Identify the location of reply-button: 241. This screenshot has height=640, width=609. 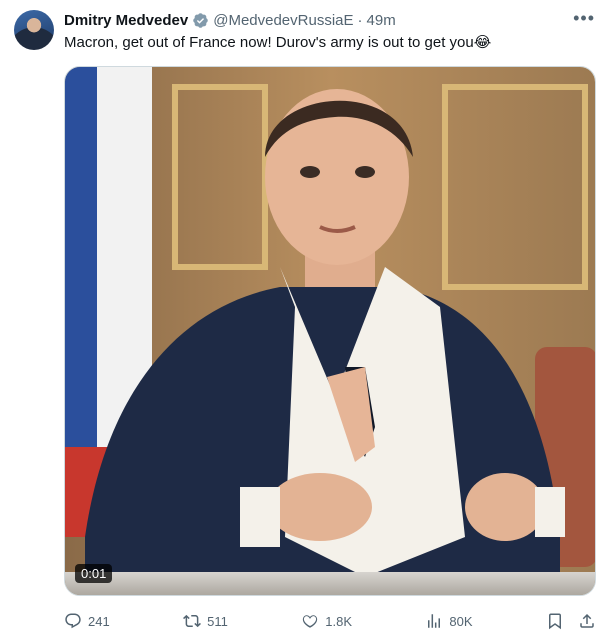
(87, 621).